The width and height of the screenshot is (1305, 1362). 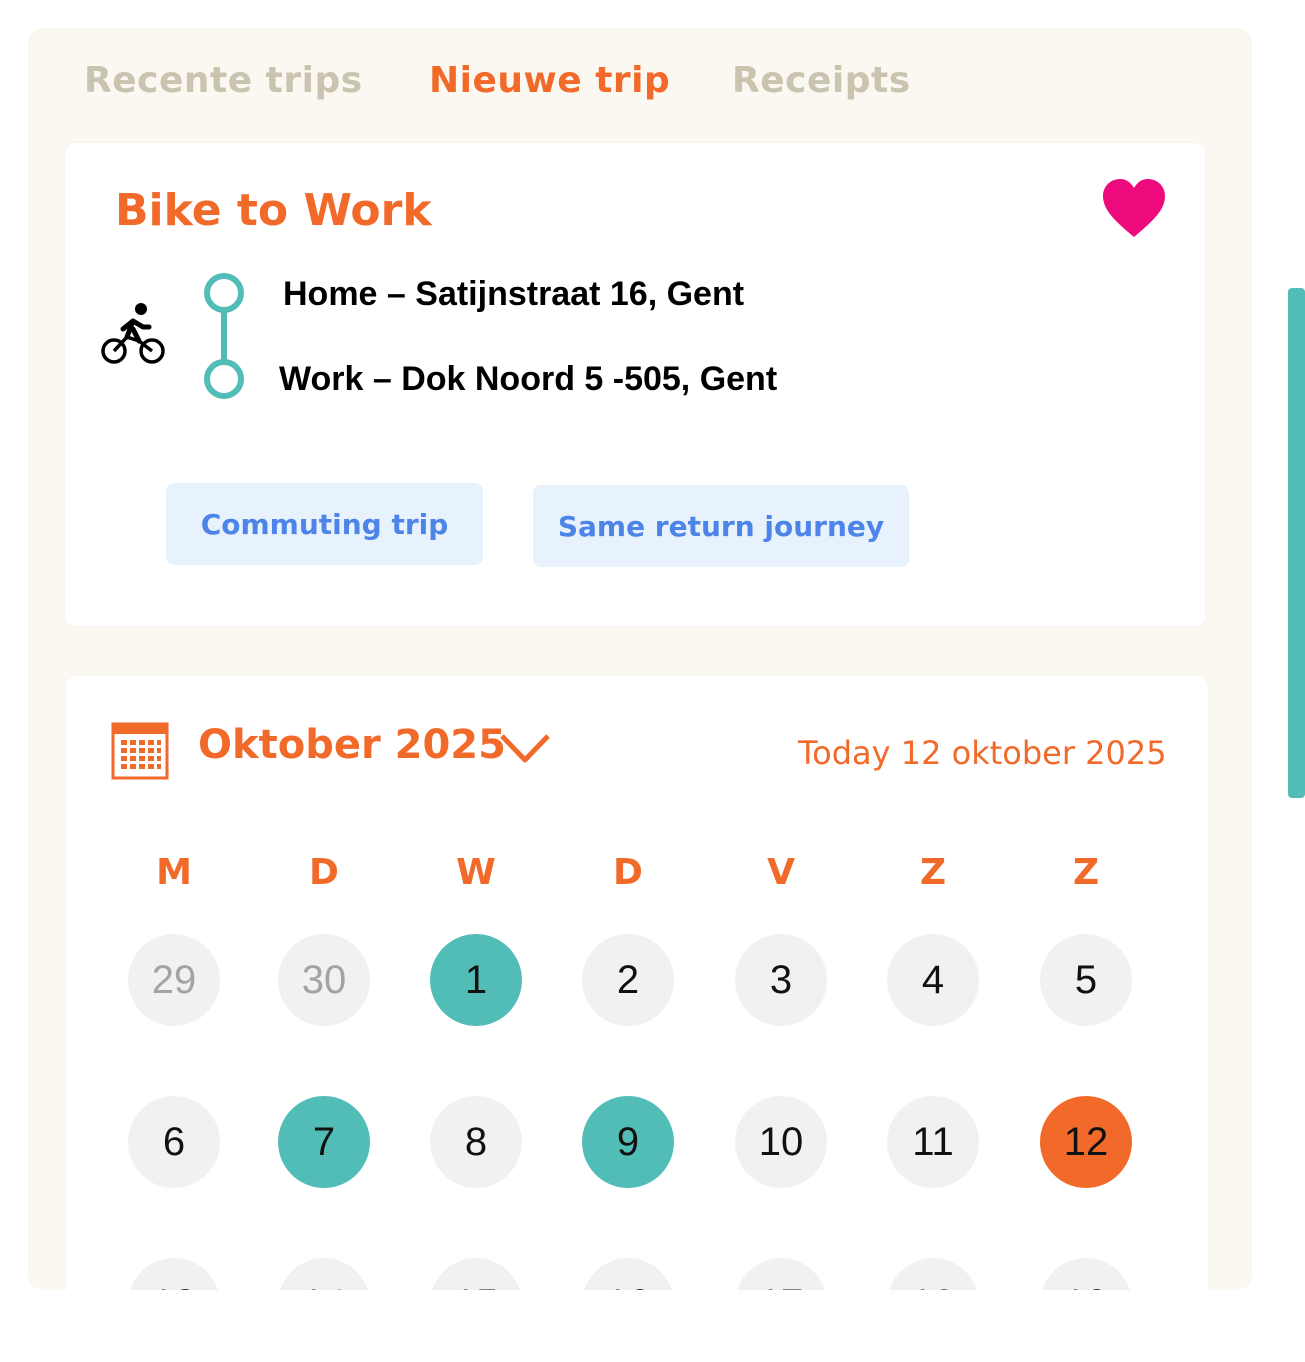 What do you see at coordinates (628, 1274) in the screenshot?
I see `calendar-day: 16` at bounding box center [628, 1274].